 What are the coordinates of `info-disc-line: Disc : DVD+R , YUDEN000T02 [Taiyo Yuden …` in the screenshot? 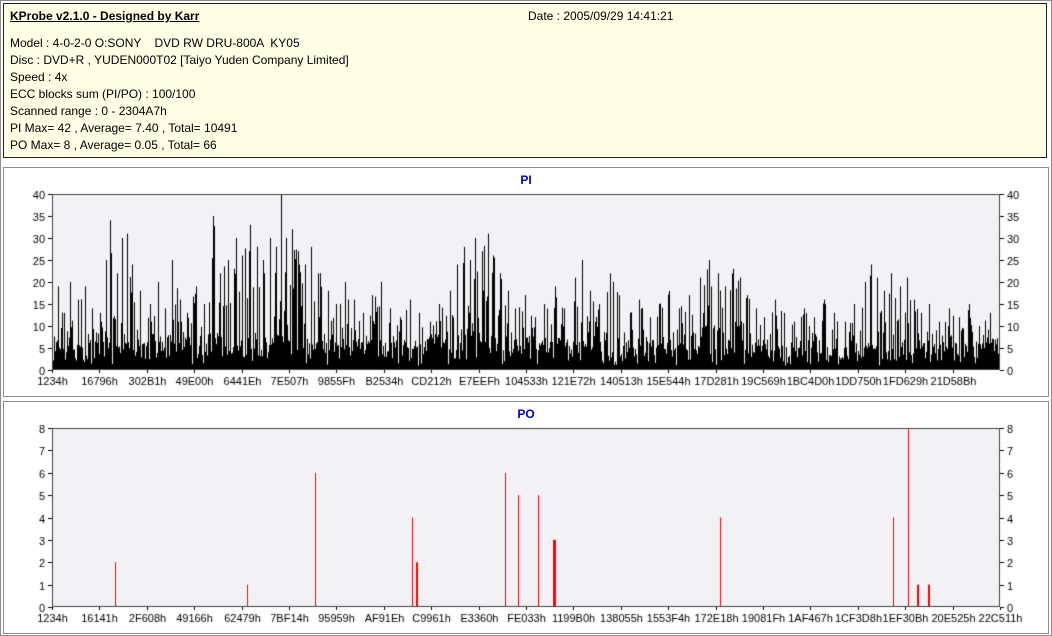 It's located at (179, 60).